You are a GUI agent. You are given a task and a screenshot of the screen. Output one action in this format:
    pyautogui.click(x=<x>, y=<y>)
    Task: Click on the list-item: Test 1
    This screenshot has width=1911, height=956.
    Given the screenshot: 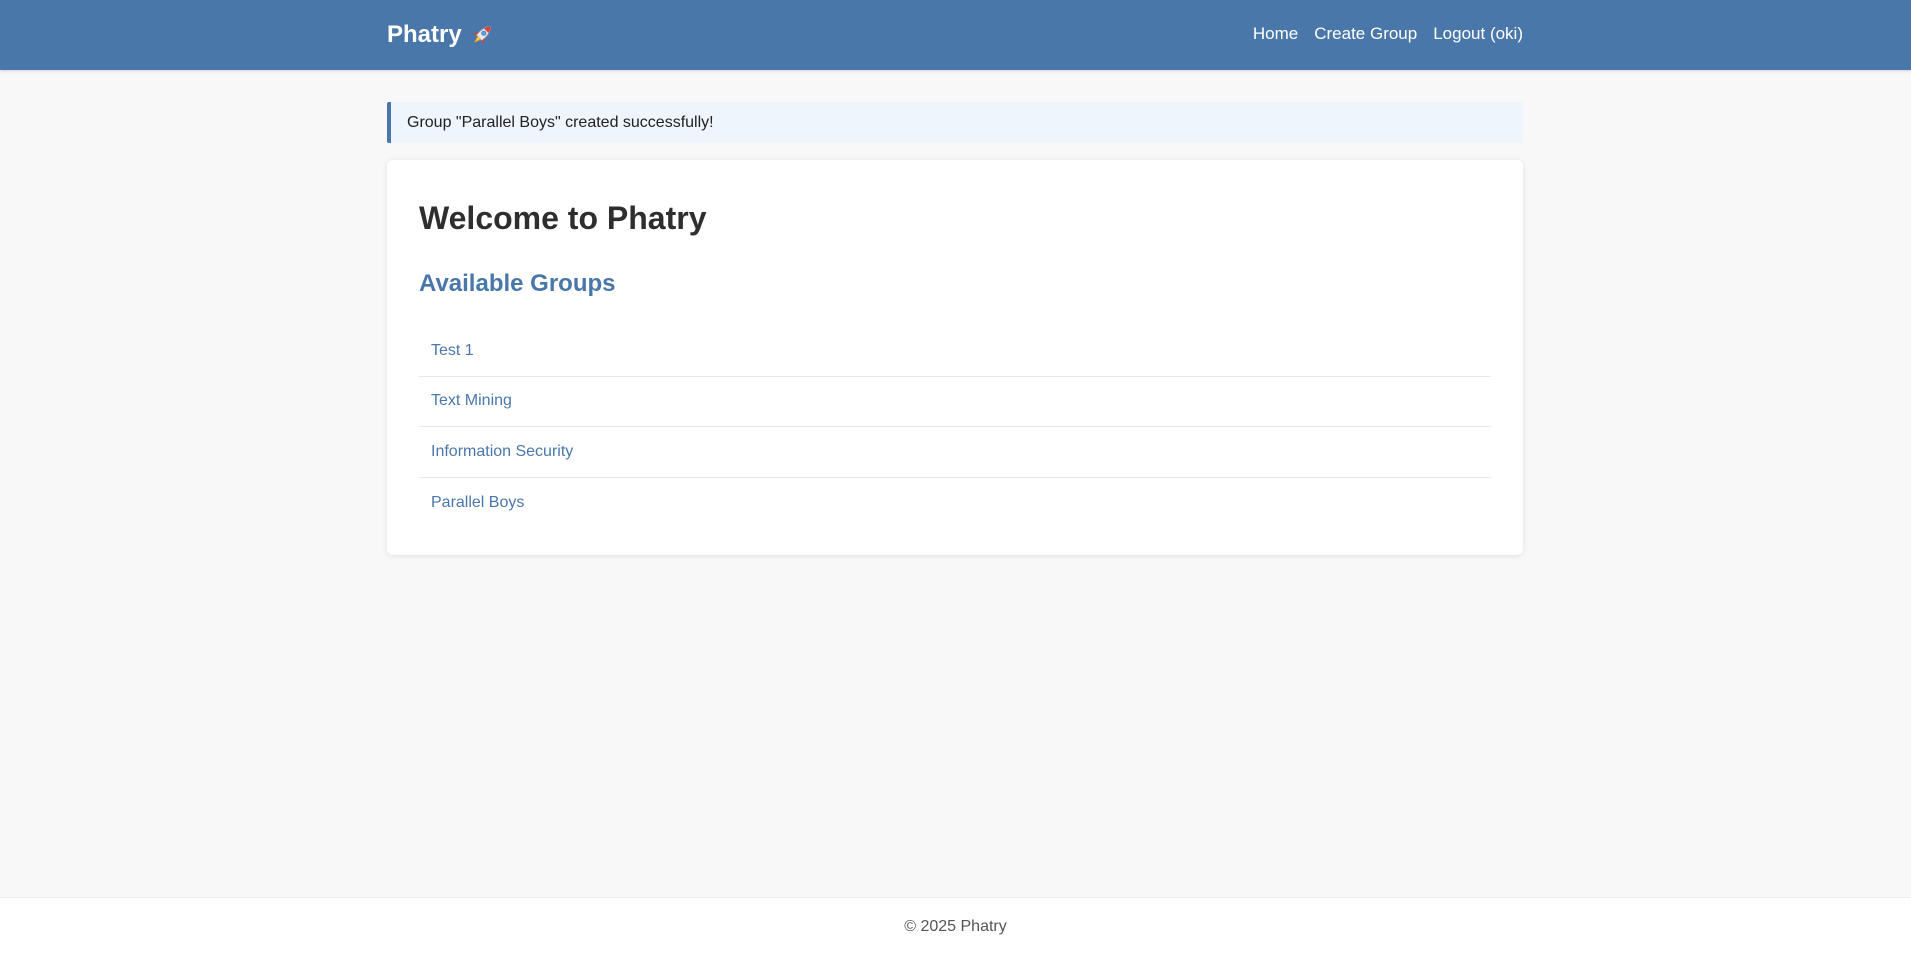 What is the action you would take?
    pyautogui.click(x=955, y=351)
    